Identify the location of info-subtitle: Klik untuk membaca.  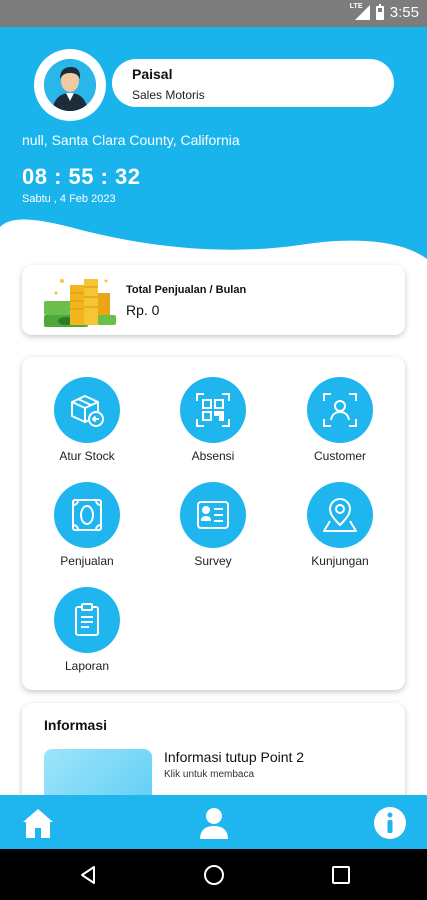
(209, 774).